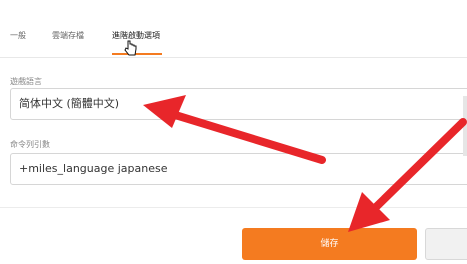  I want to click on annotation-arrow-language, so click(234, 129).